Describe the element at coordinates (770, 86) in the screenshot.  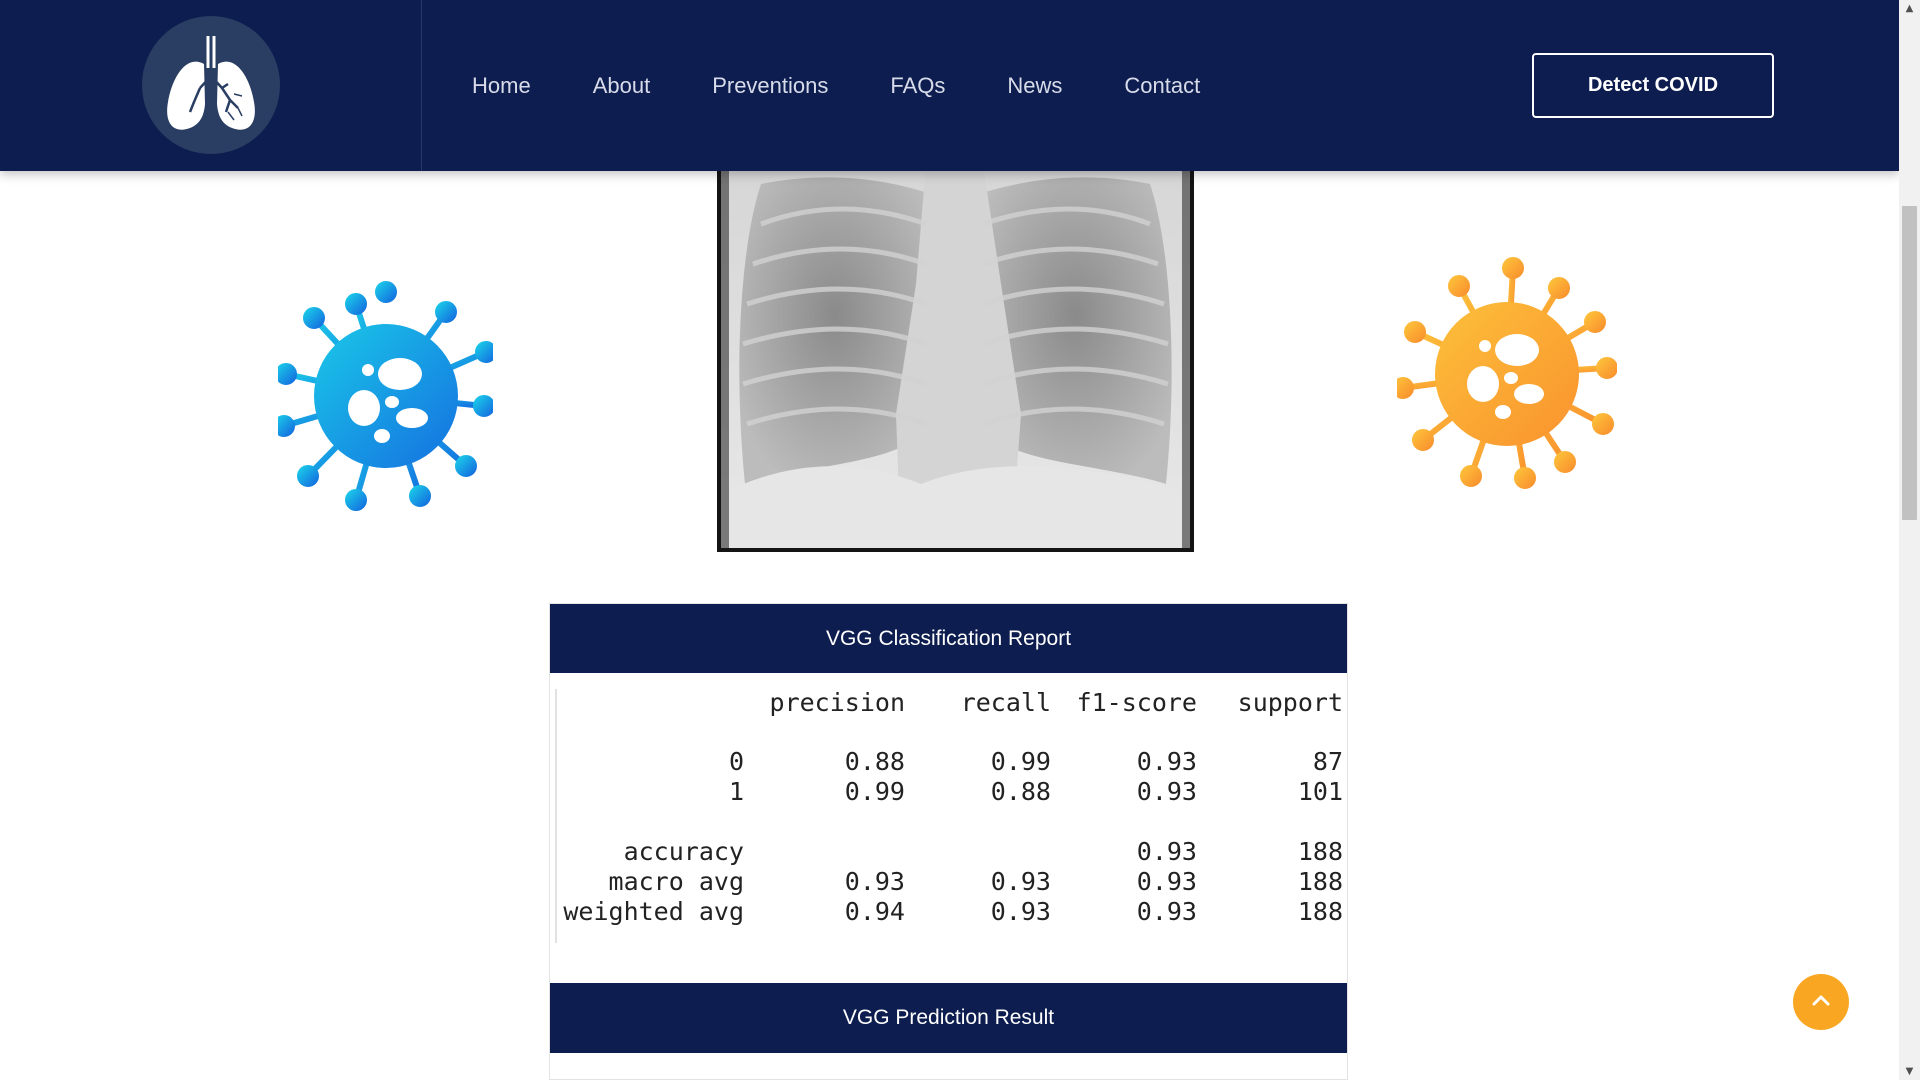
I see `nav-preventions: Preventions` at that location.